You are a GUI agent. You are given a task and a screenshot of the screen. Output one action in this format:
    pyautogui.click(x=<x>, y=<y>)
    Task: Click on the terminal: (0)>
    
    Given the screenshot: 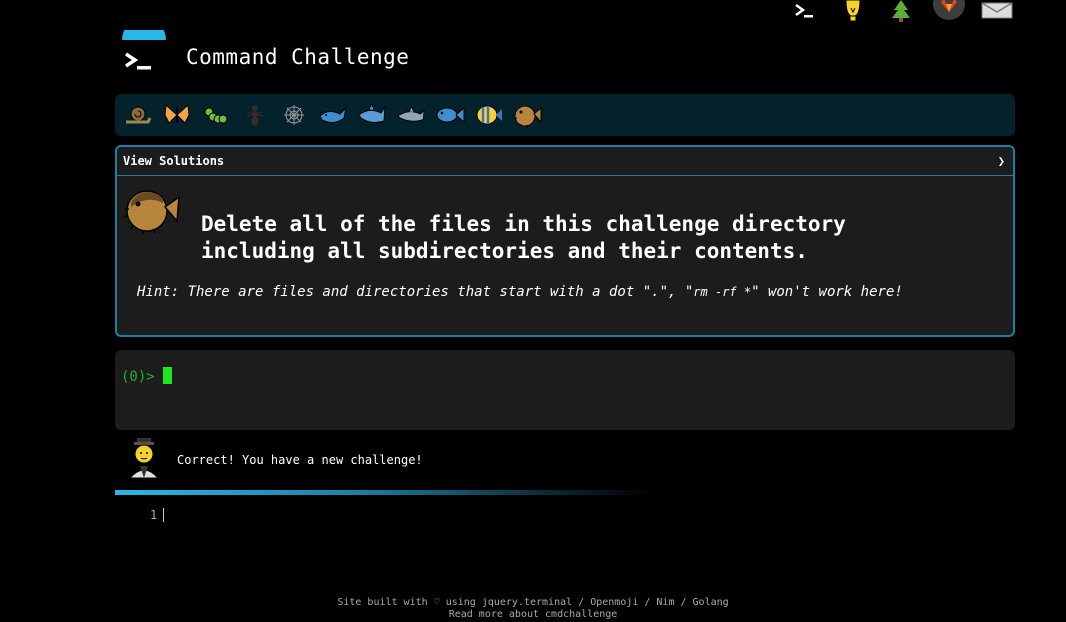 What is the action you would take?
    pyautogui.click(x=565, y=390)
    